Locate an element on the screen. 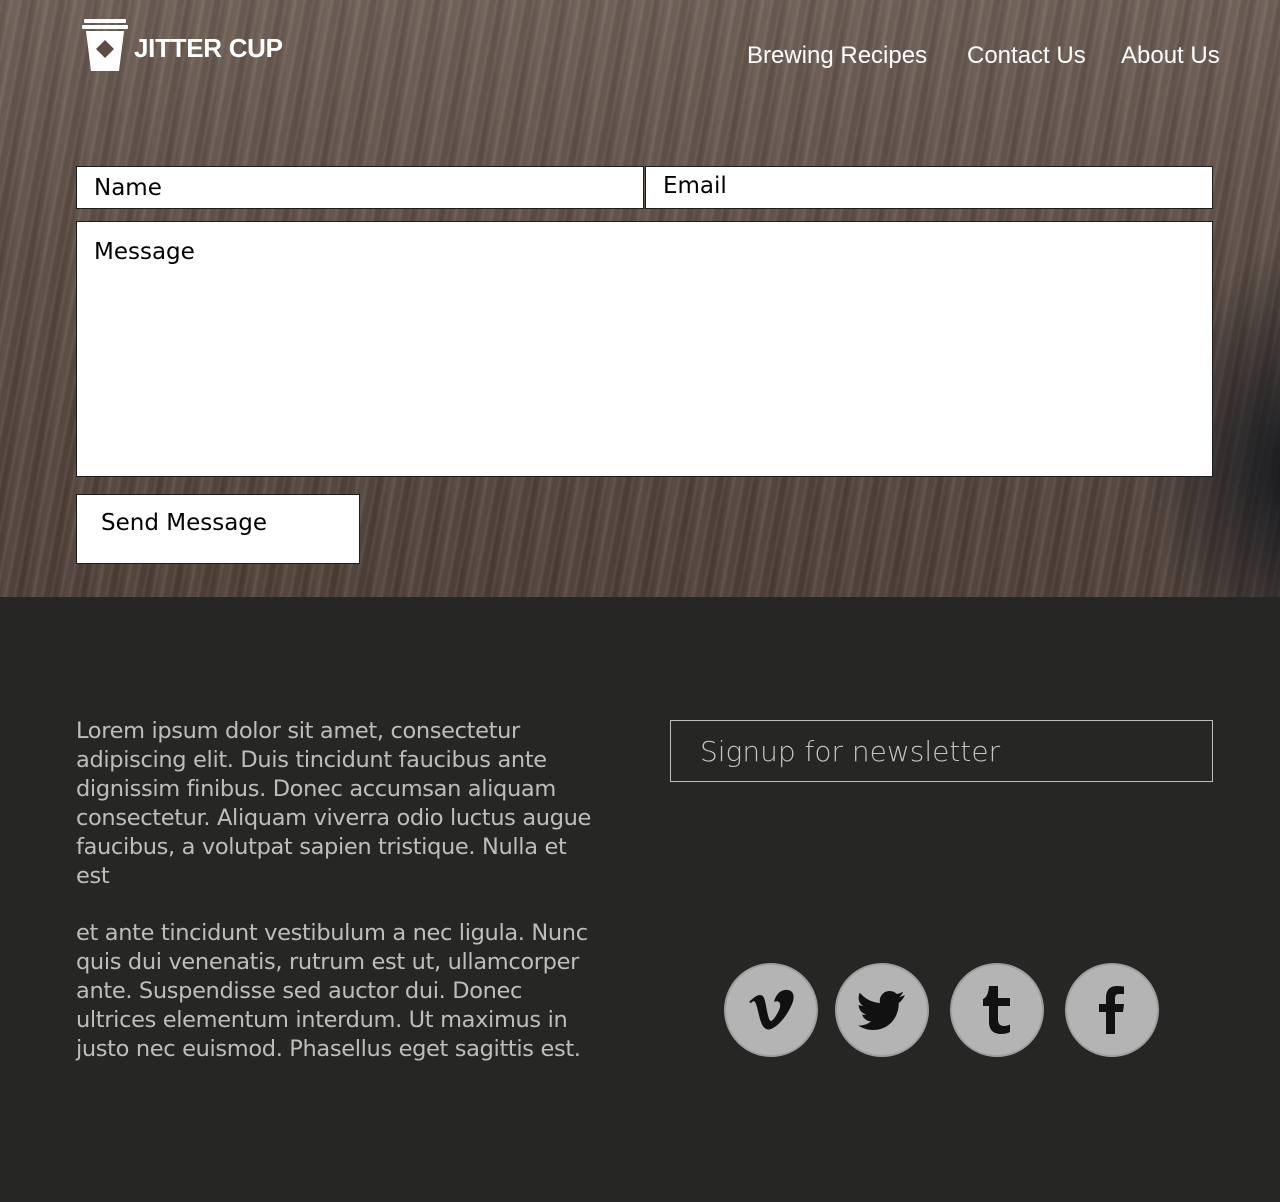 This screenshot has width=1280, height=1202. send-message-button: Send Message is located at coordinates (218, 529).